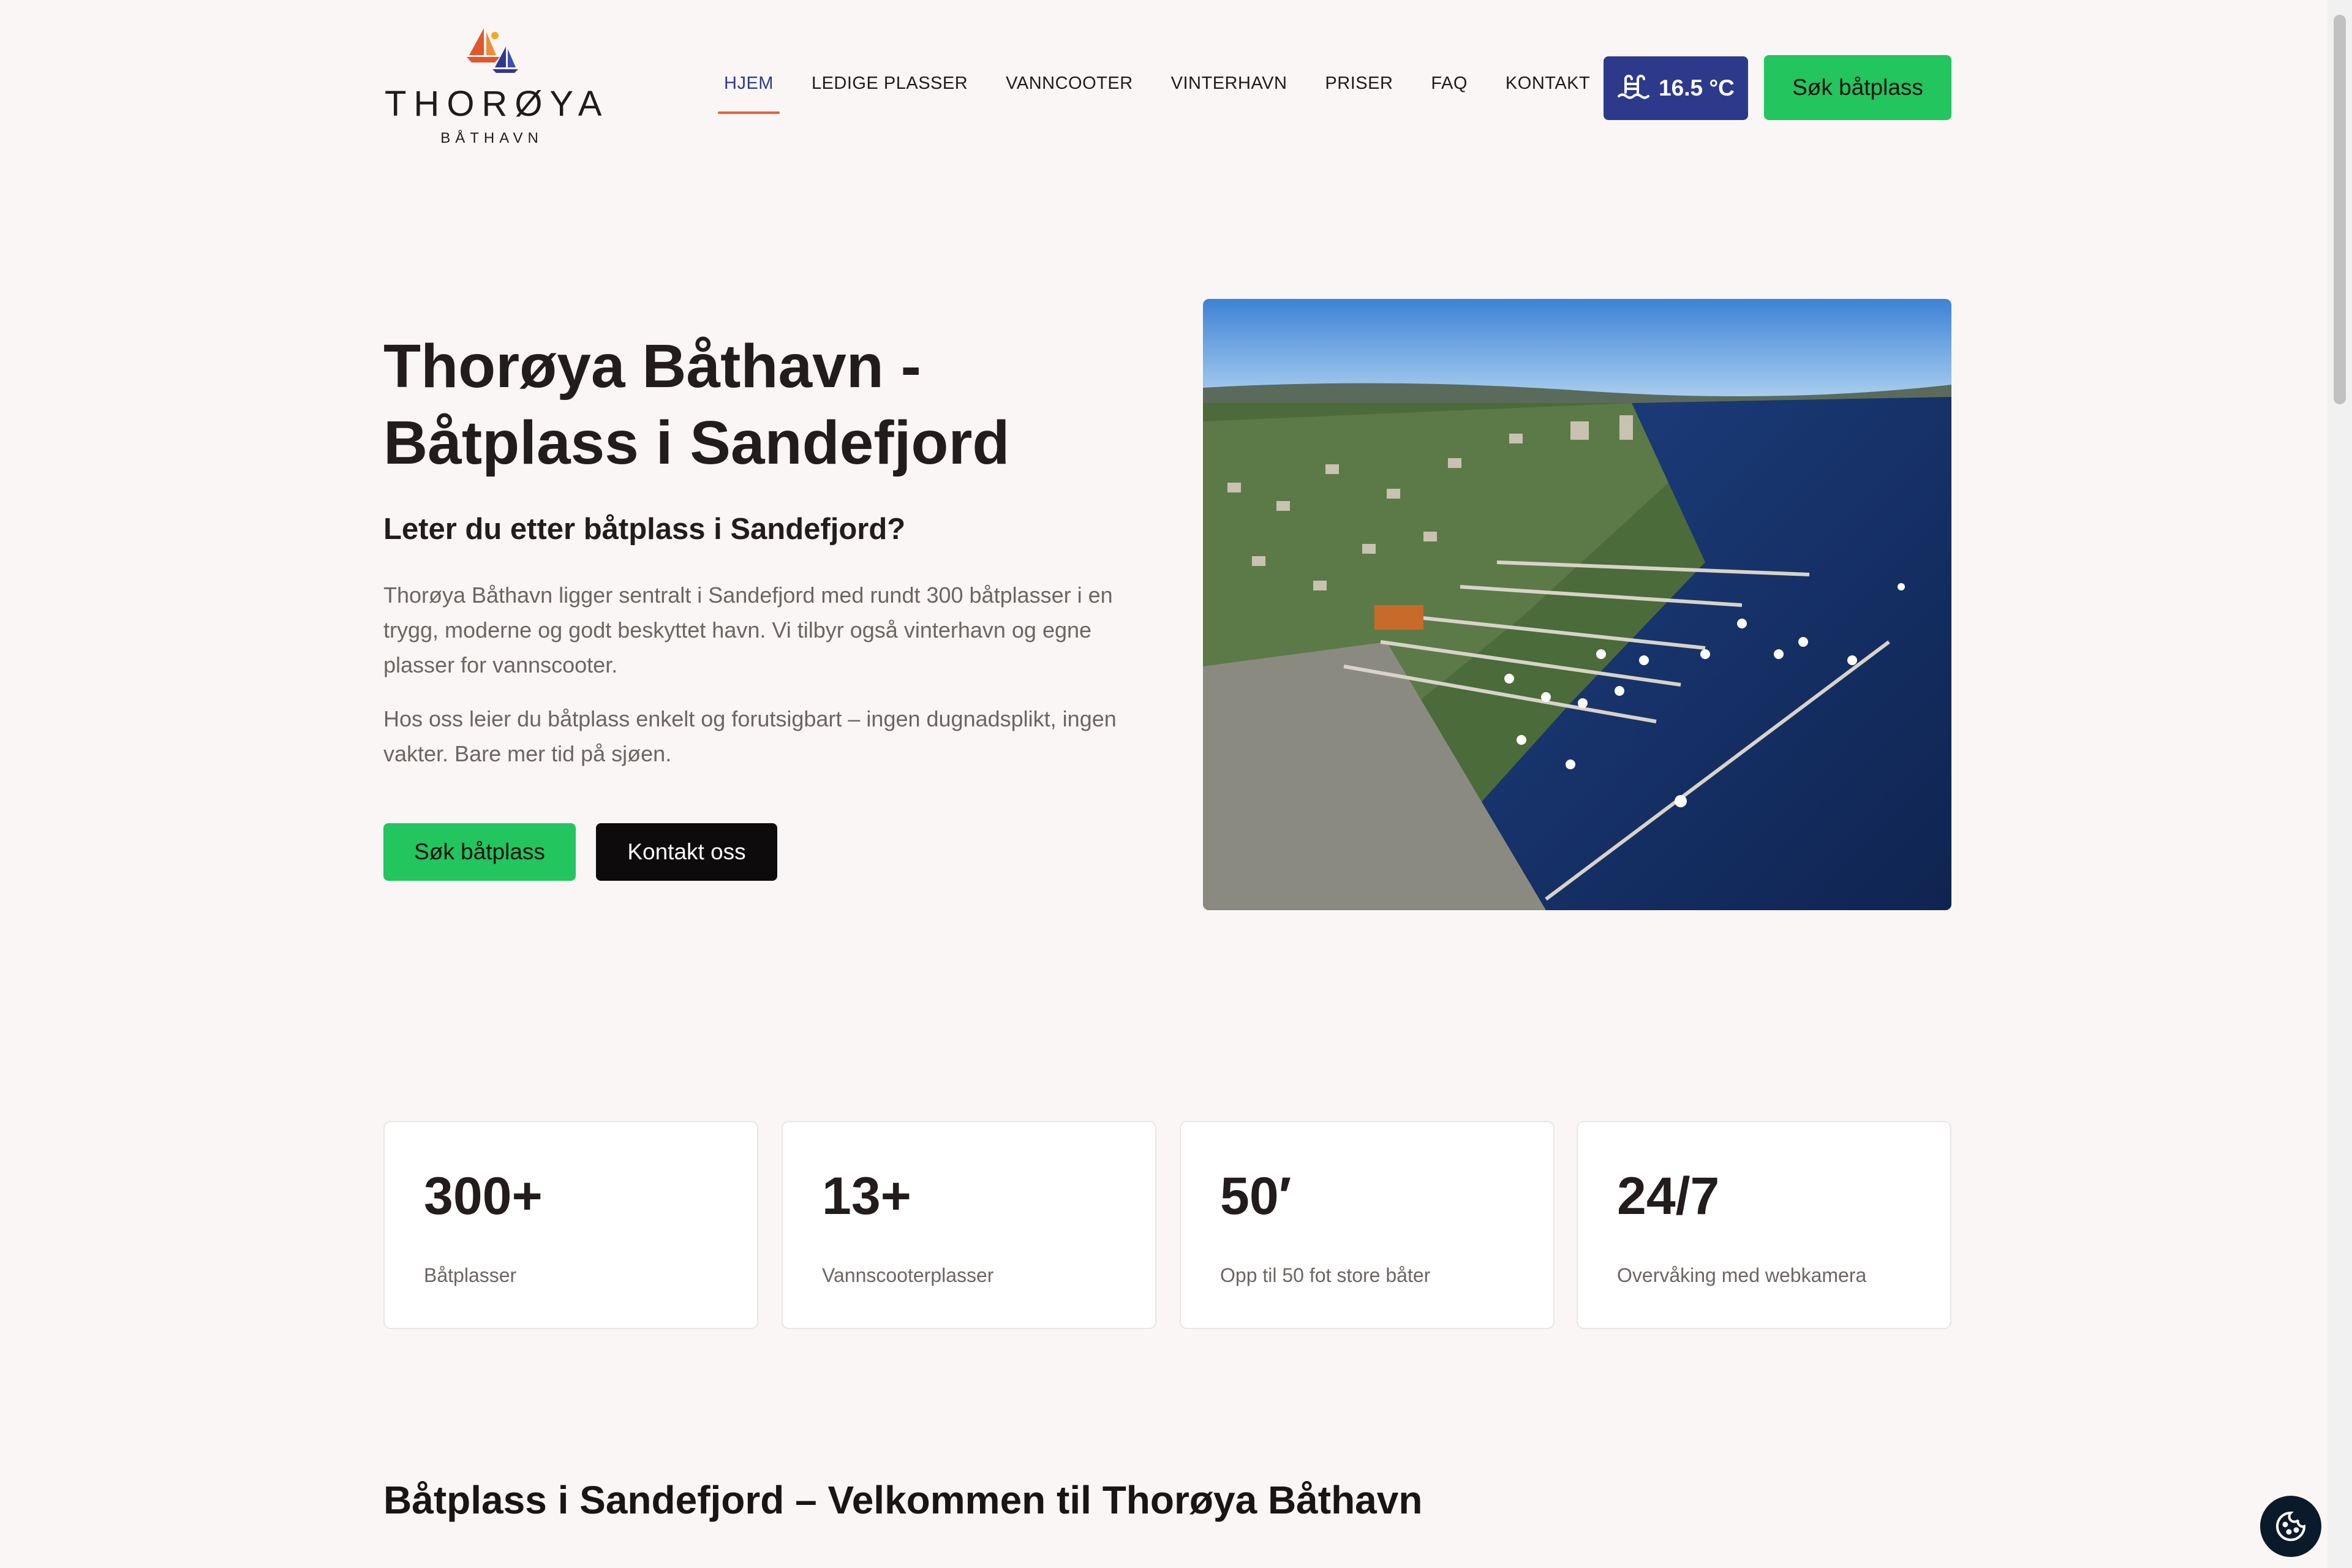 This screenshot has width=2352, height=1568. Describe the element at coordinates (867, 1197) in the screenshot. I see `stat-value: 13+` at that location.